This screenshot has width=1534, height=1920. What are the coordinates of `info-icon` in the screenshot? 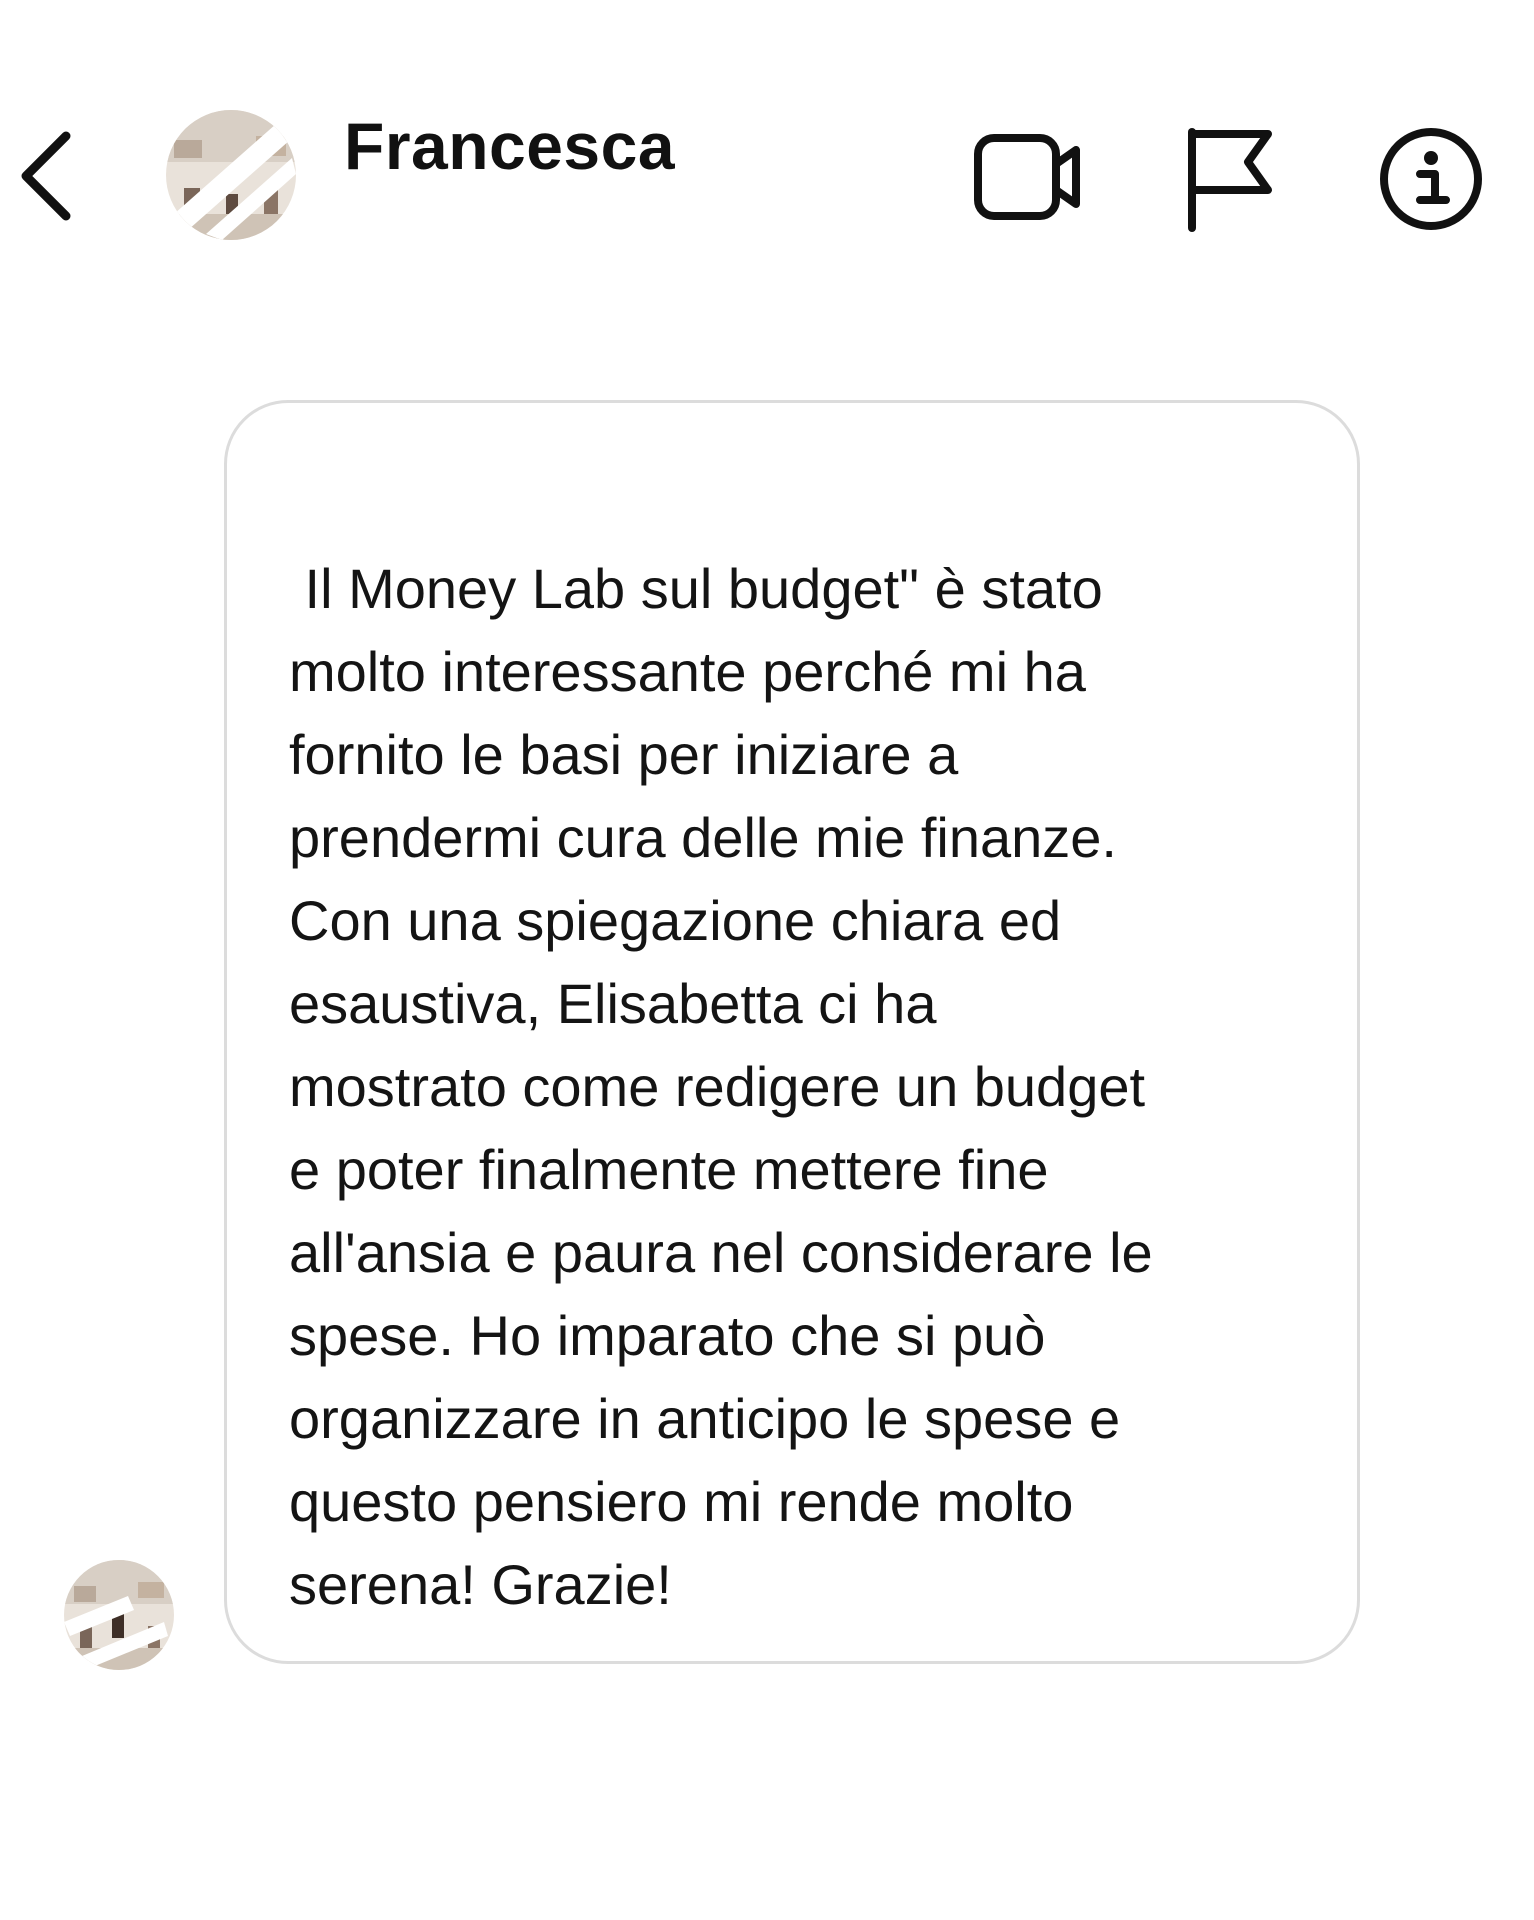 It's located at (1431, 179).